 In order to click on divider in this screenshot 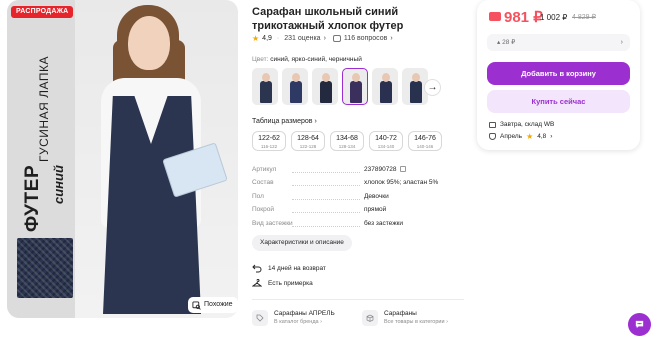, I will do `click(358, 299)`.